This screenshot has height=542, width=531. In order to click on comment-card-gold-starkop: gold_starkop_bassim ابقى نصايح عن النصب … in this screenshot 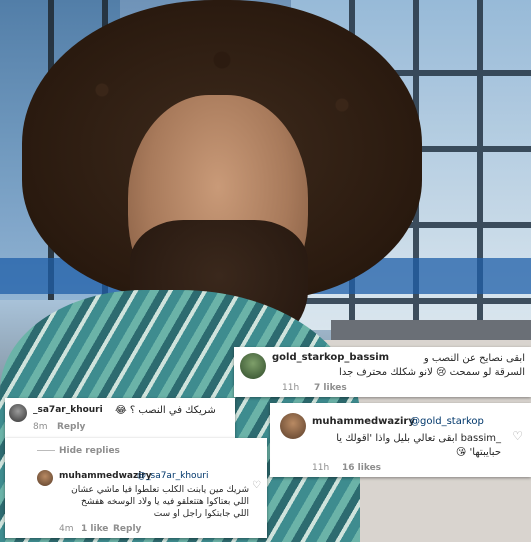, I will do `click(382, 372)`.